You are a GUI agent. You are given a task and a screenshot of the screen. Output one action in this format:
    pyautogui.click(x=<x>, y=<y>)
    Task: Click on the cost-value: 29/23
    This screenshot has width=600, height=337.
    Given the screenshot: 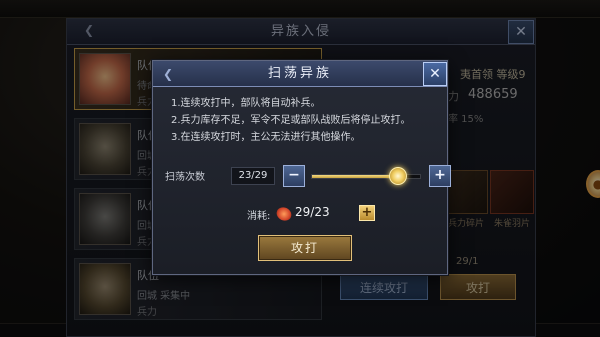 What is the action you would take?
    pyautogui.click(x=312, y=212)
    